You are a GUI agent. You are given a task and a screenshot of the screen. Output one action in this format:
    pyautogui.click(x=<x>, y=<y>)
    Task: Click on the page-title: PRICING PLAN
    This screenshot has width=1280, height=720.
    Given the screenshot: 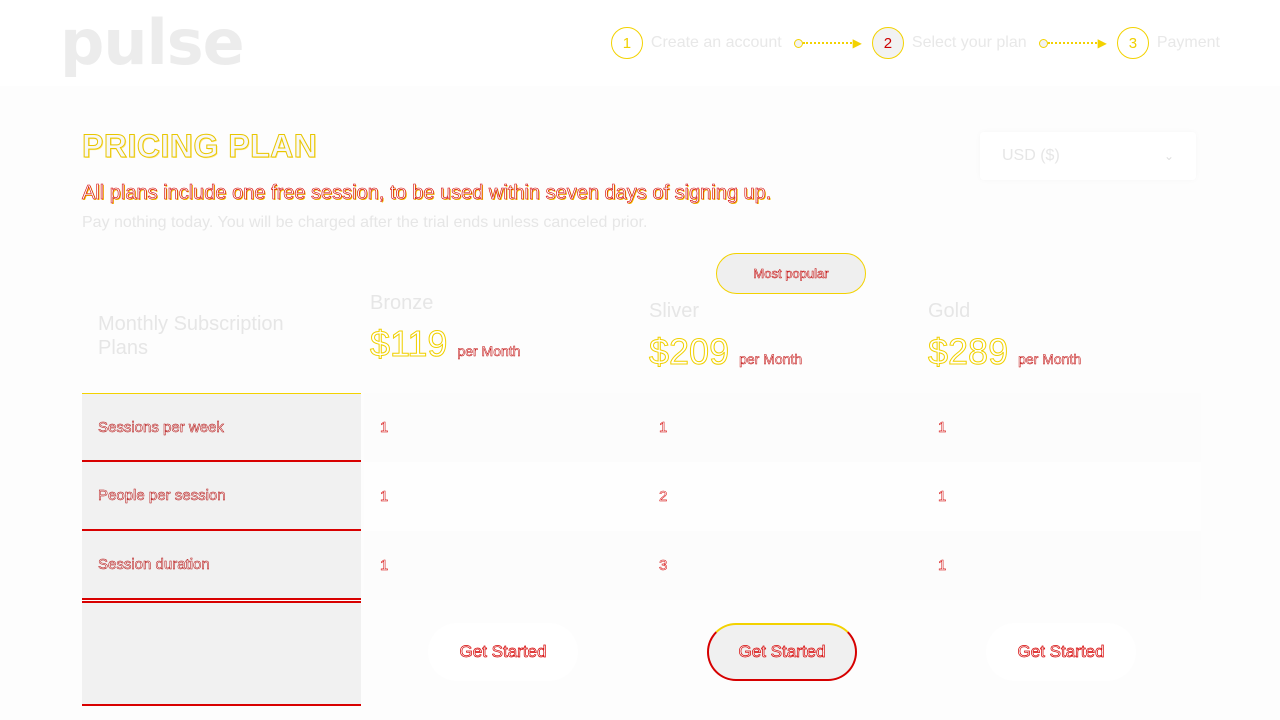 What is the action you would take?
    pyautogui.click(x=199, y=146)
    